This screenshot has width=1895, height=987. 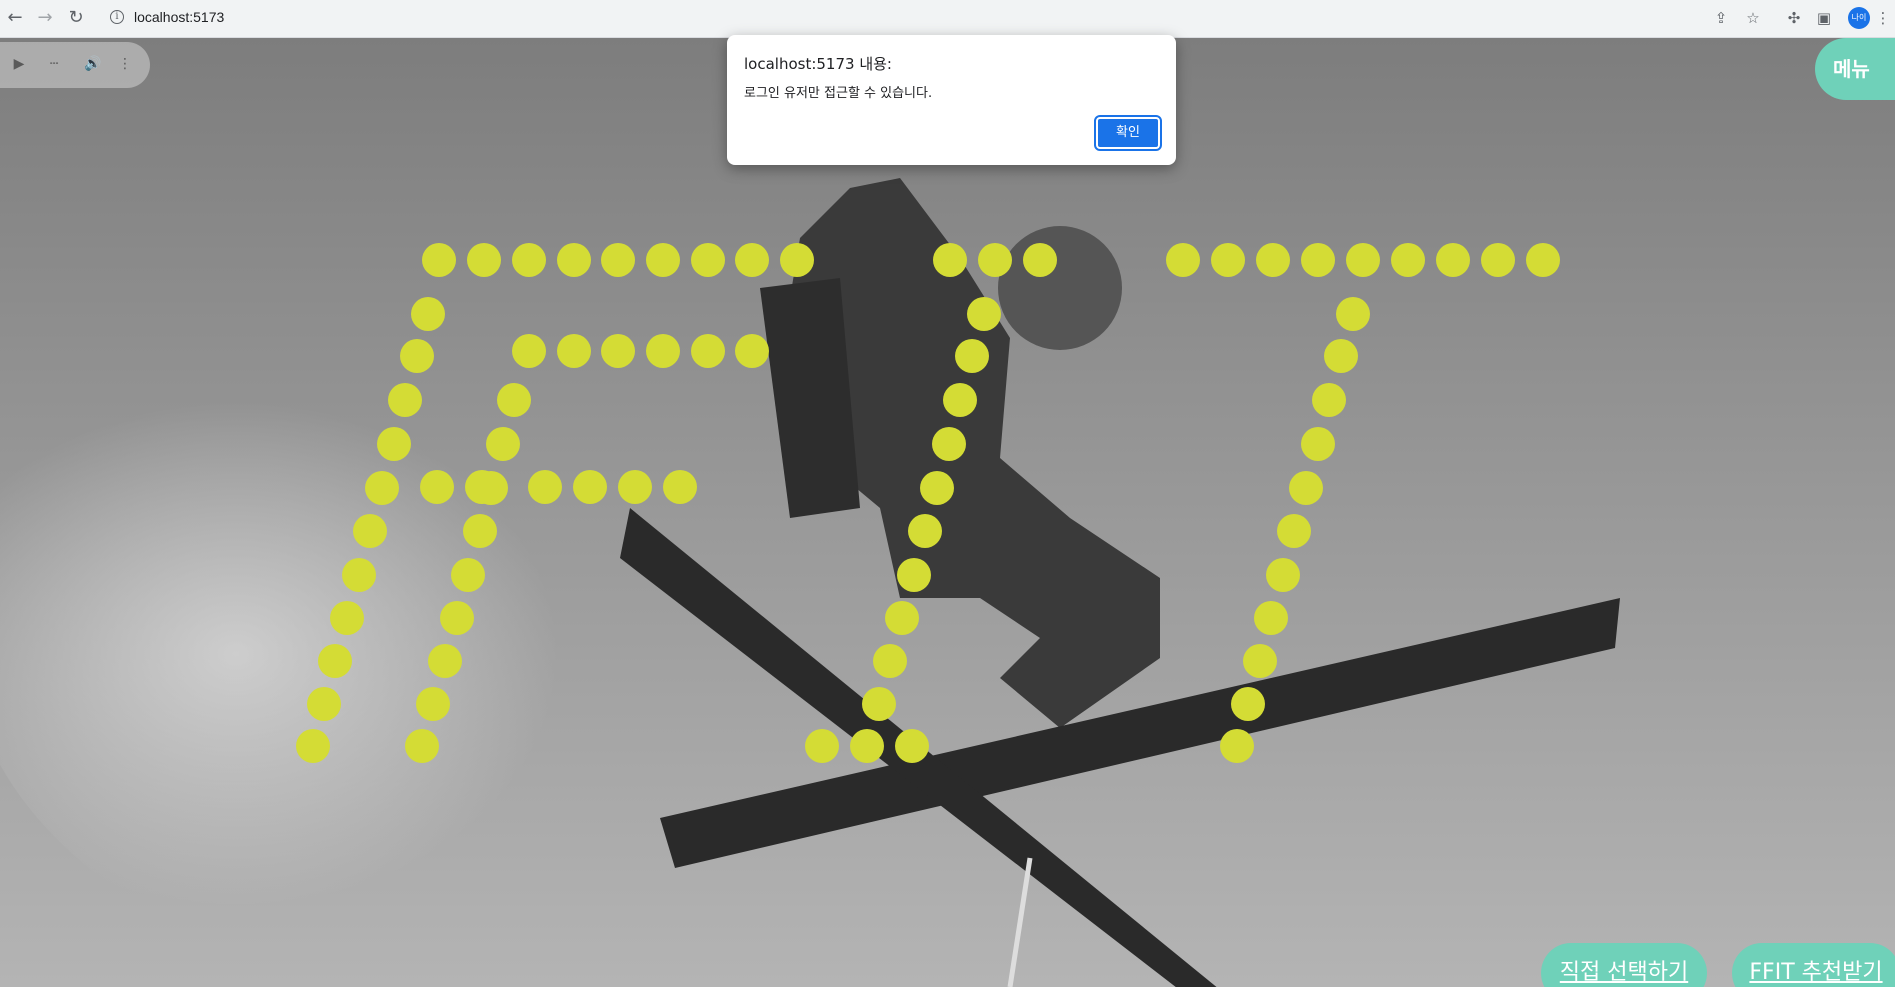 I want to click on url-text: localhost:5173, so click(x=179, y=17).